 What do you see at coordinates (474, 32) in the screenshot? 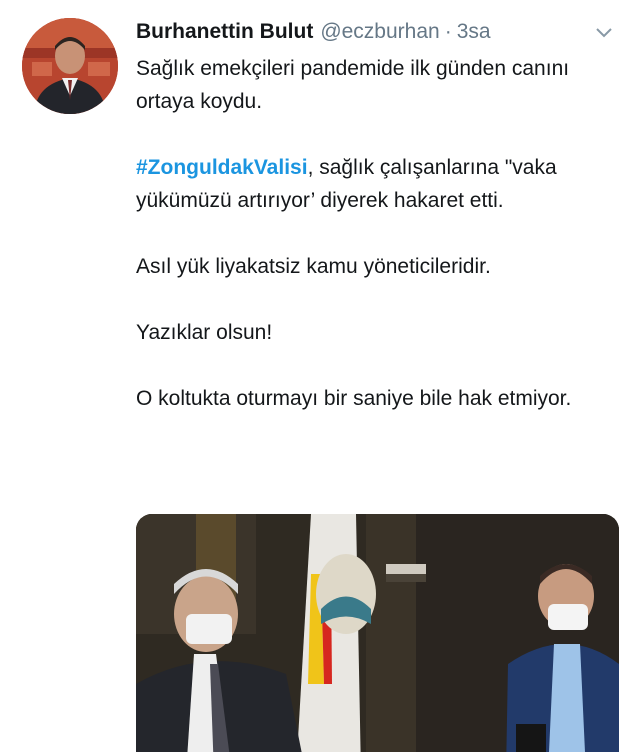
I see `tweet-timestamp: 3sa` at bounding box center [474, 32].